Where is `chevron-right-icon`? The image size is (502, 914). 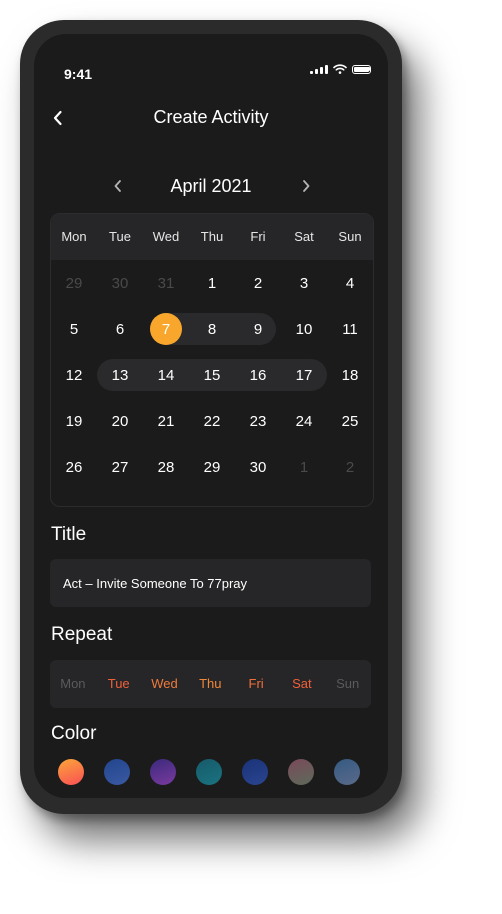
chevron-right-icon is located at coordinates (306, 186).